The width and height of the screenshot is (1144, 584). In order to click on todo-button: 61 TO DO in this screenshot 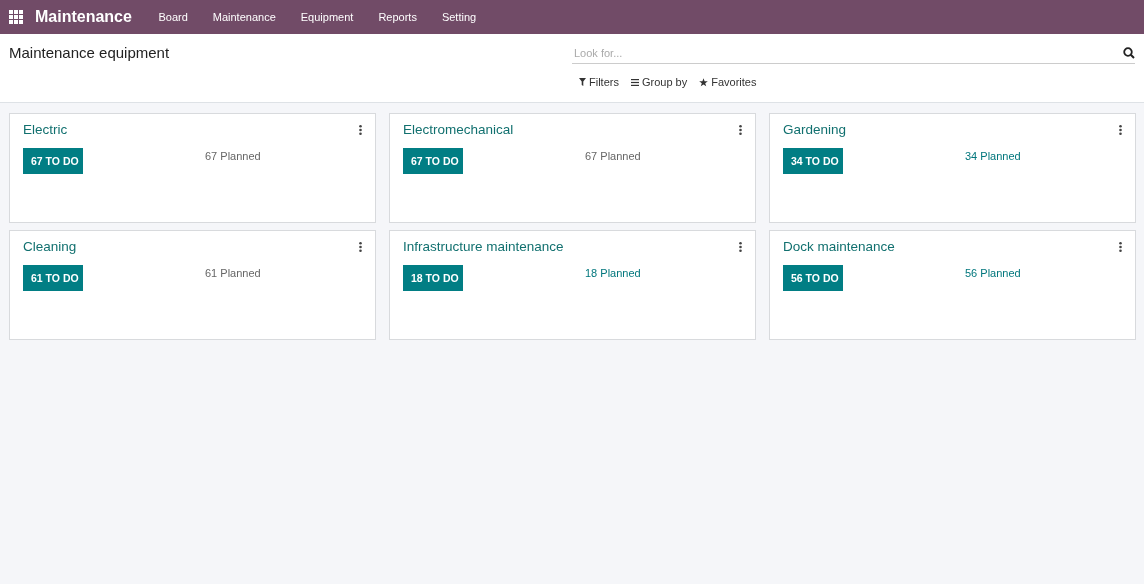, I will do `click(53, 278)`.